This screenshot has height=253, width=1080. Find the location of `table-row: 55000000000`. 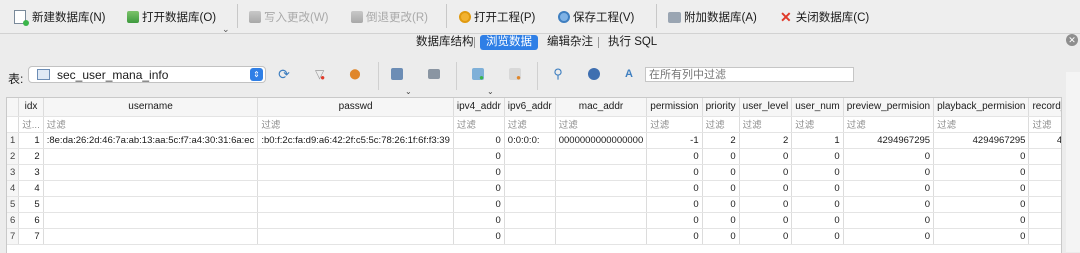

table-row: 55000000000 is located at coordinates (534, 204).